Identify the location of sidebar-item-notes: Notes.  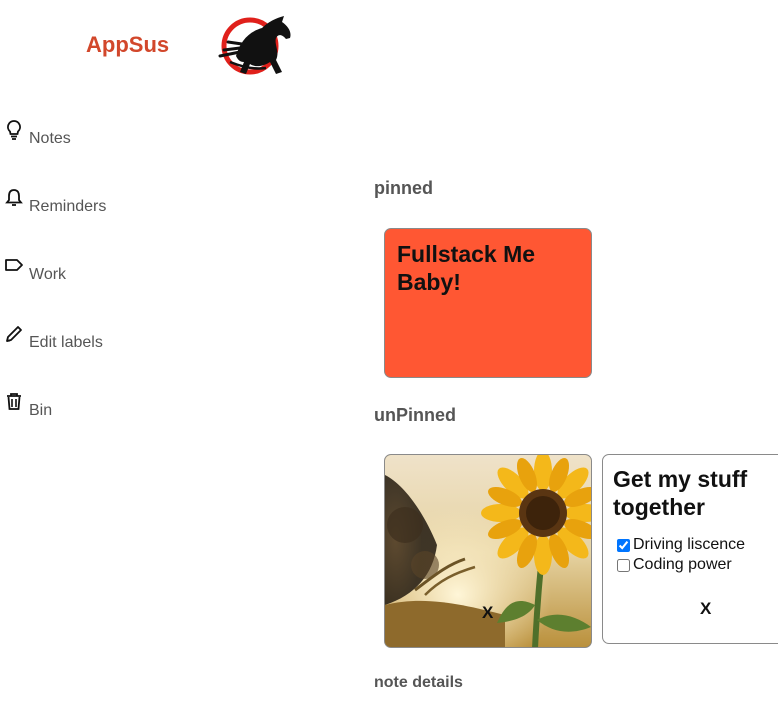
(37, 134).